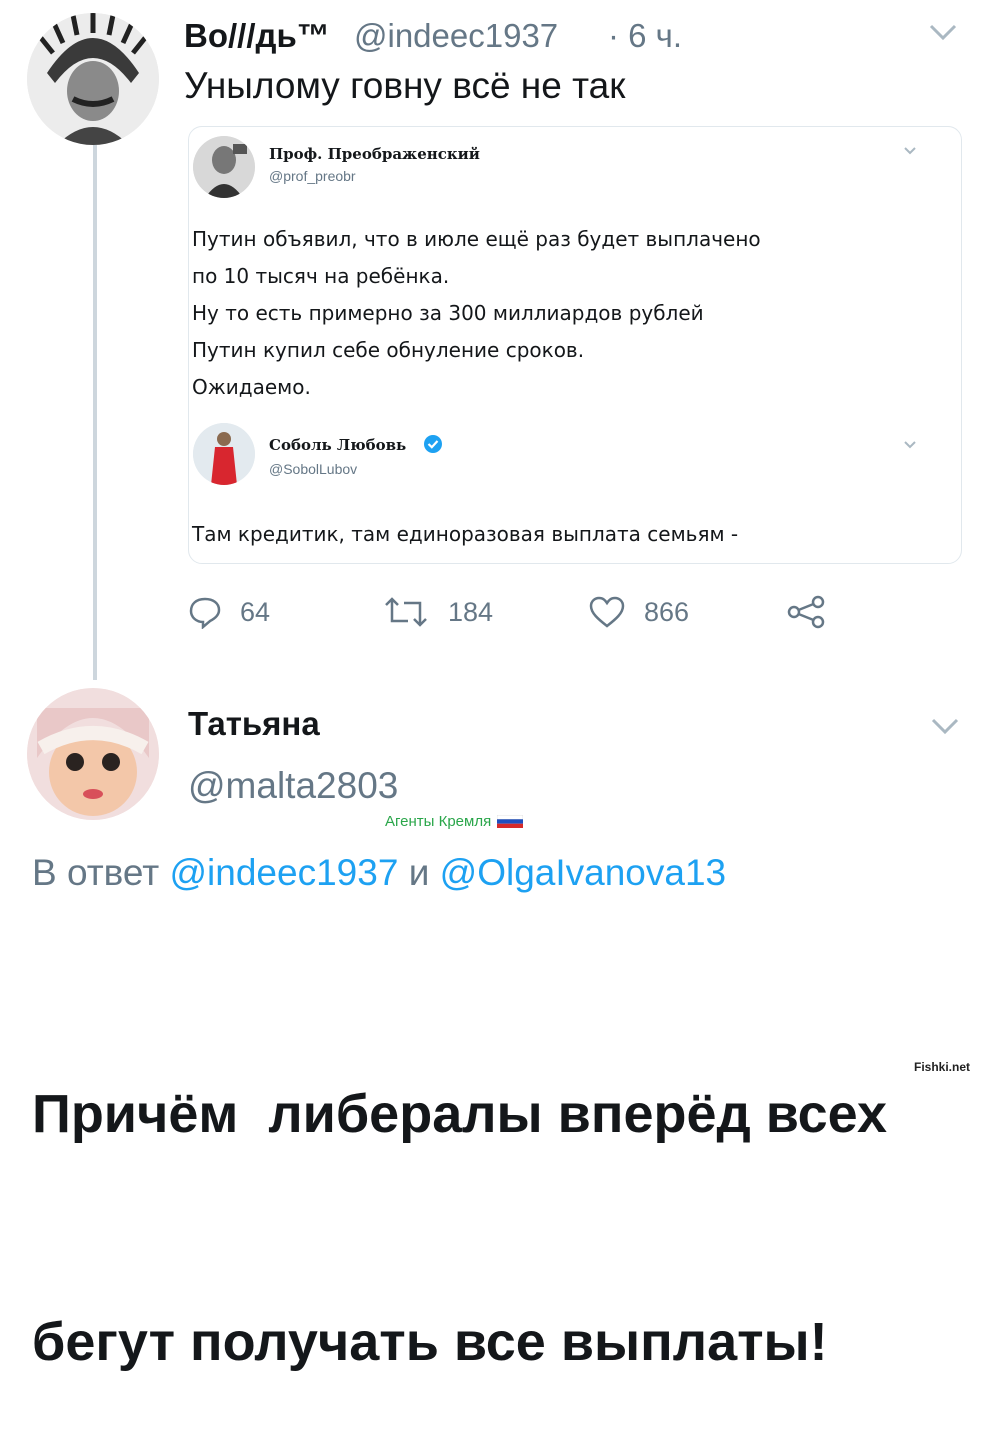  I want to click on tweet1-time: · 6 ч., so click(645, 36).